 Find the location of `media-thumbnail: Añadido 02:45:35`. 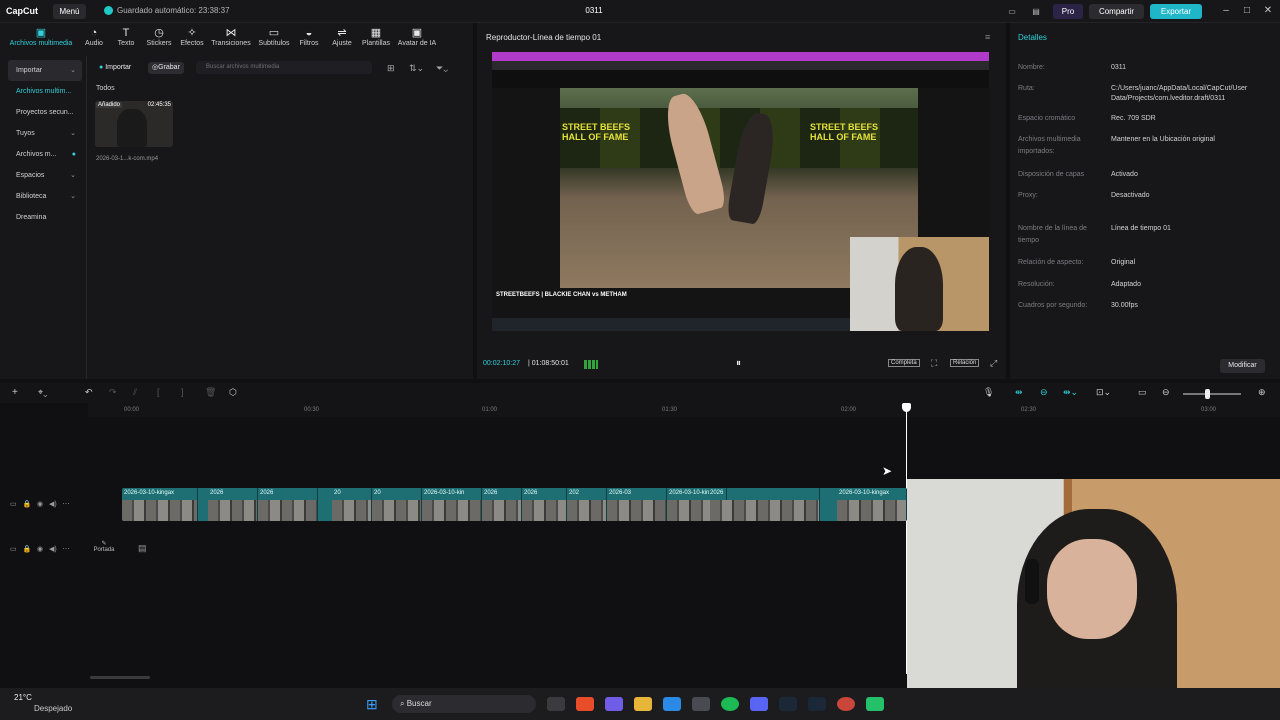

media-thumbnail: Añadido 02:45:35 is located at coordinates (134, 124).